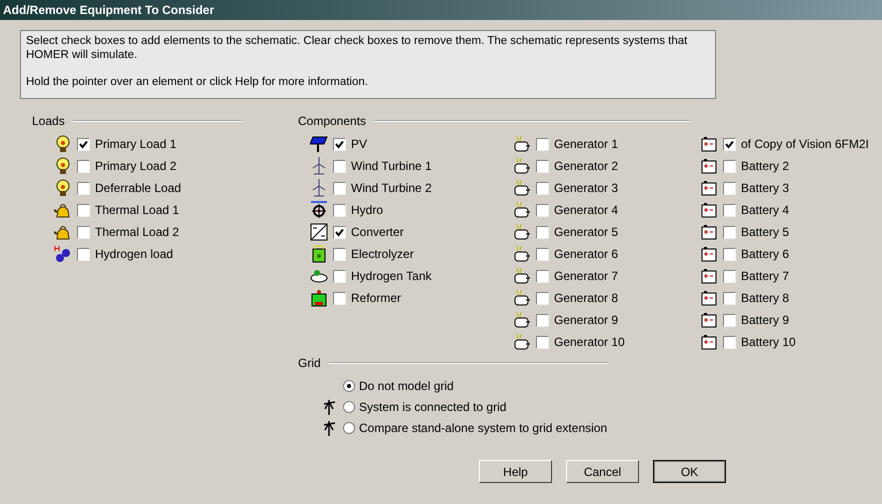 The width and height of the screenshot is (882, 504). I want to click on checkbox-label: Reformer, so click(376, 298).